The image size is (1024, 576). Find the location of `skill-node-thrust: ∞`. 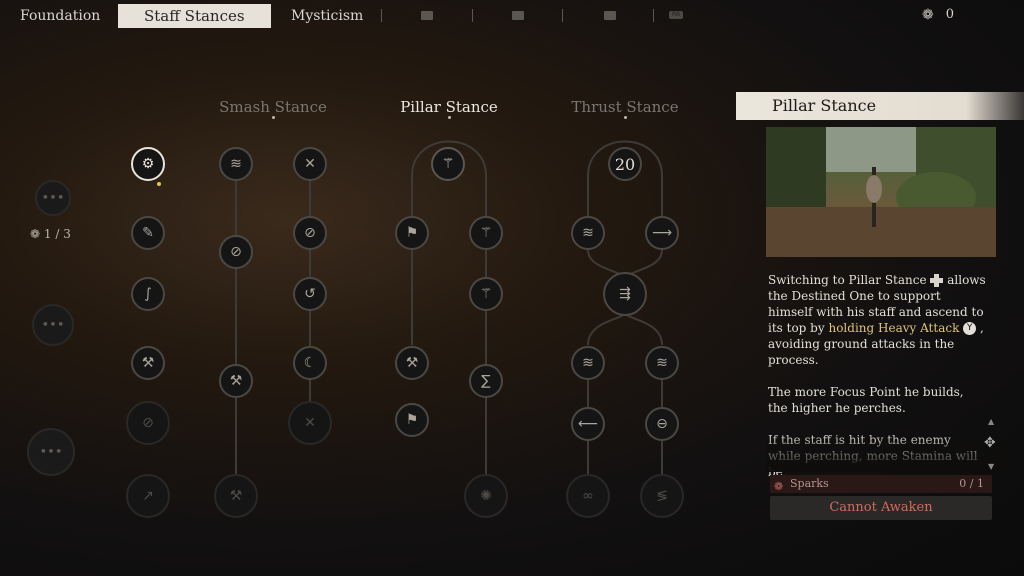

skill-node-thrust: ∞ is located at coordinates (588, 496).